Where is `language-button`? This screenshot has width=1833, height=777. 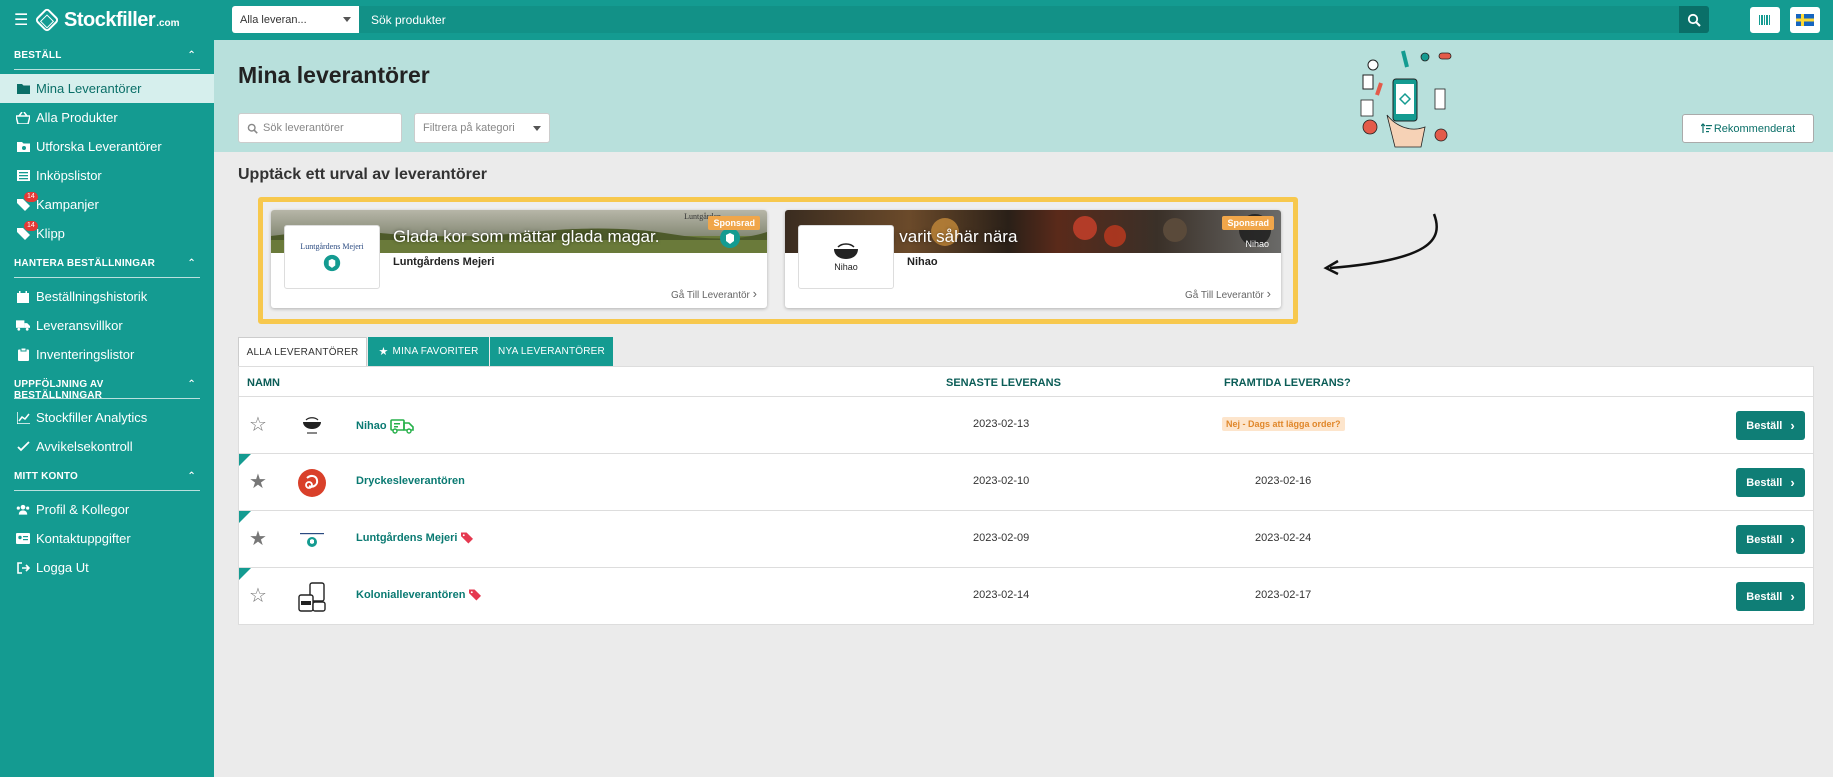
language-button is located at coordinates (1805, 20).